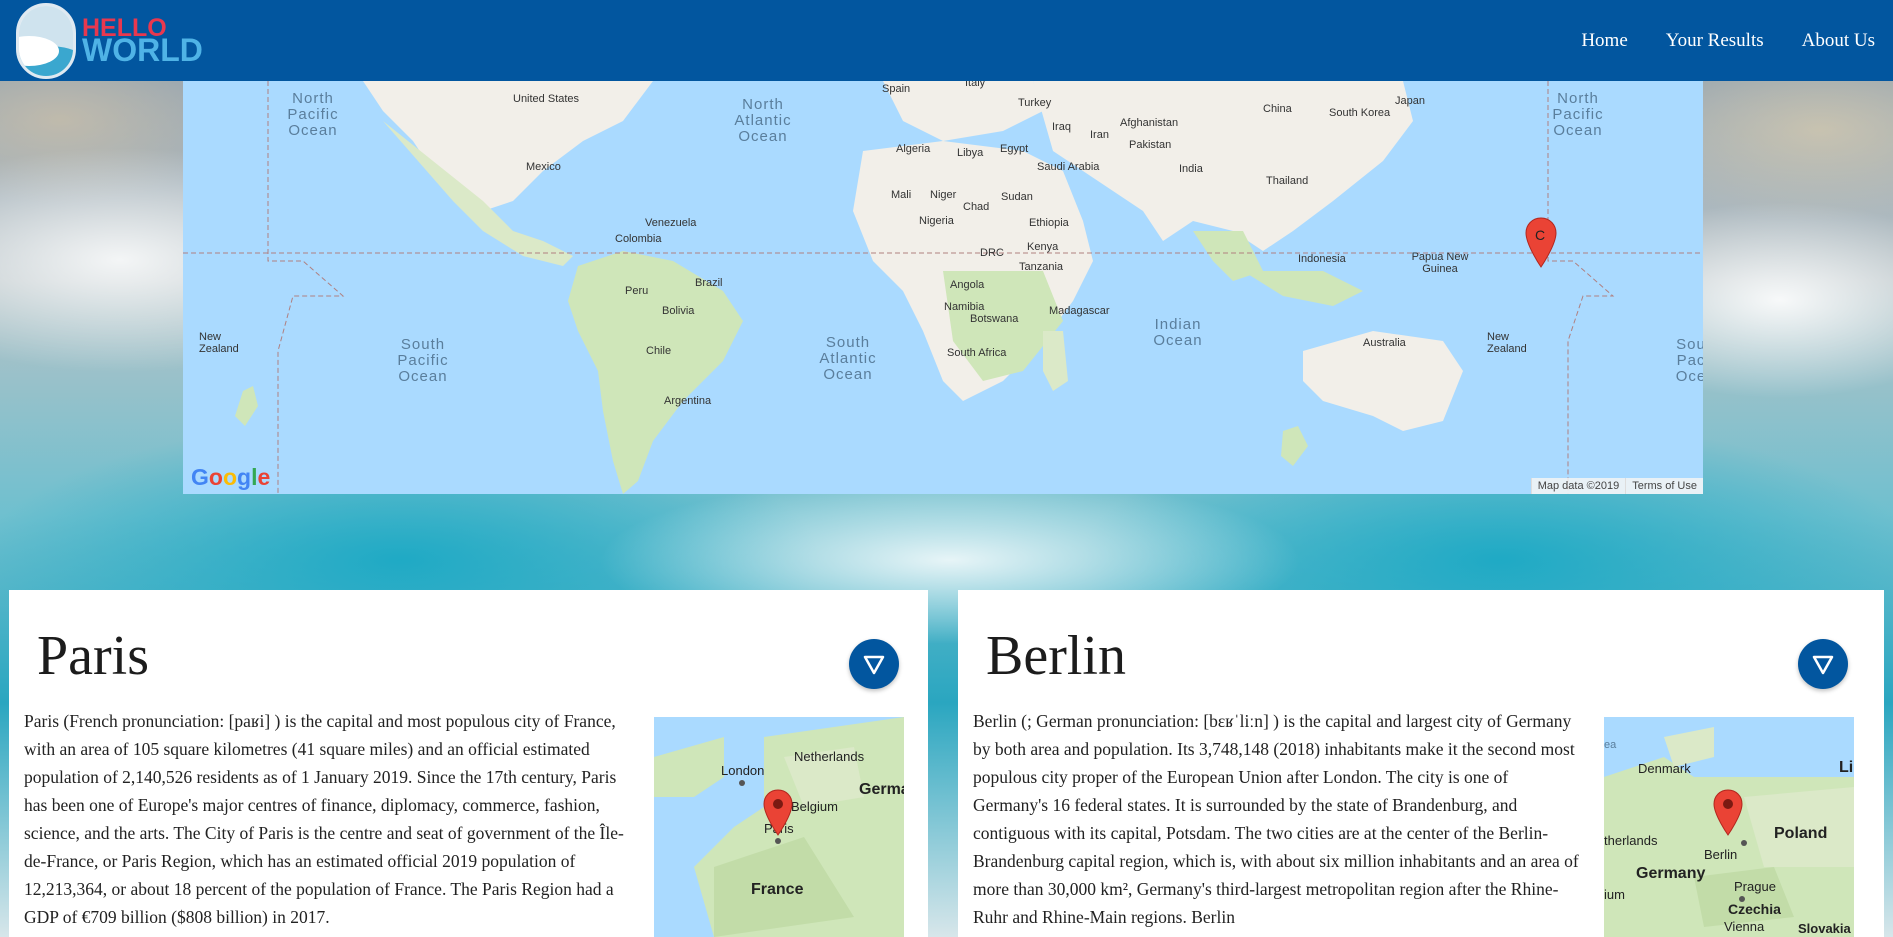 The width and height of the screenshot is (1893, 937). Describe the element at coordinates (1360, 113) in the screenshot. I see `country-label: South Korea` at that location.